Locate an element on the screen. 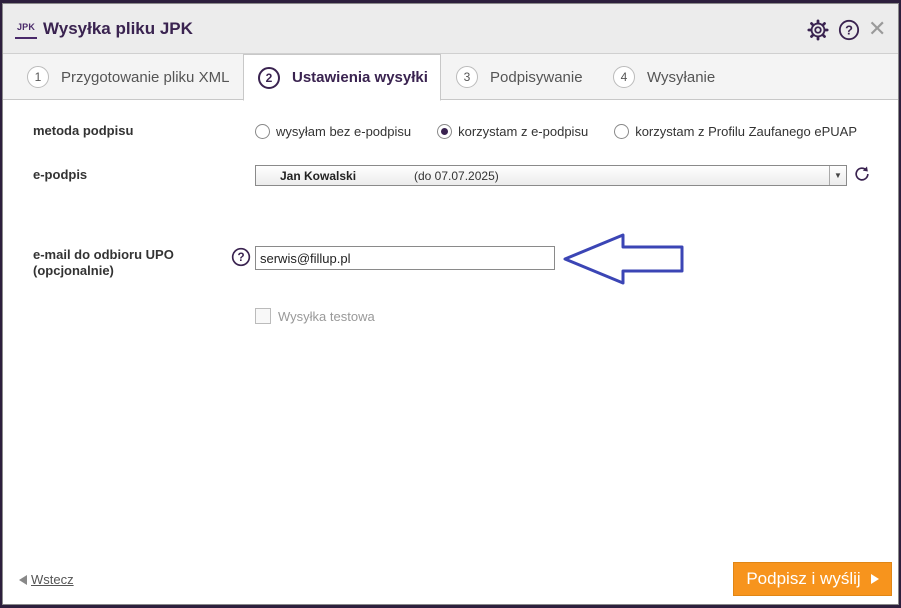 The image size is (901, 608). titlebar: JPK Wysyłka pliku JPK ? ✕ is located at coordinates (450, 29).